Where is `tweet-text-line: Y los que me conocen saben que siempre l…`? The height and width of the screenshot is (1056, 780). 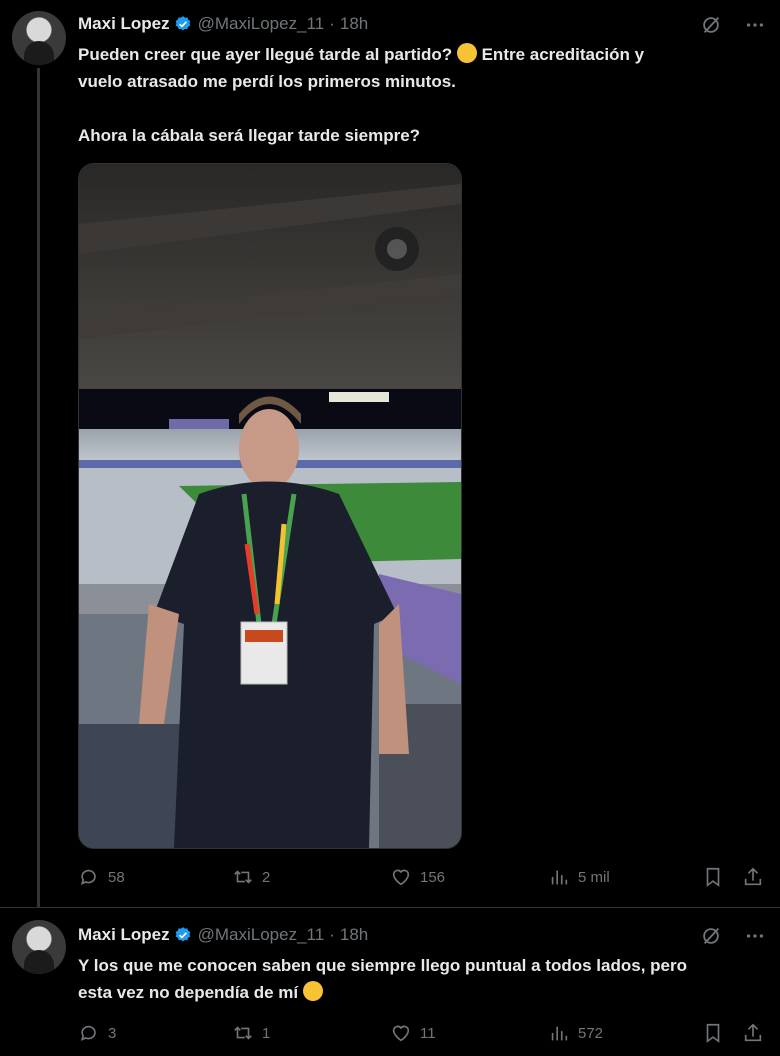 tweet-text-line: Y los que me conocen saben que siempre l… is located at coordinates (382, 965).